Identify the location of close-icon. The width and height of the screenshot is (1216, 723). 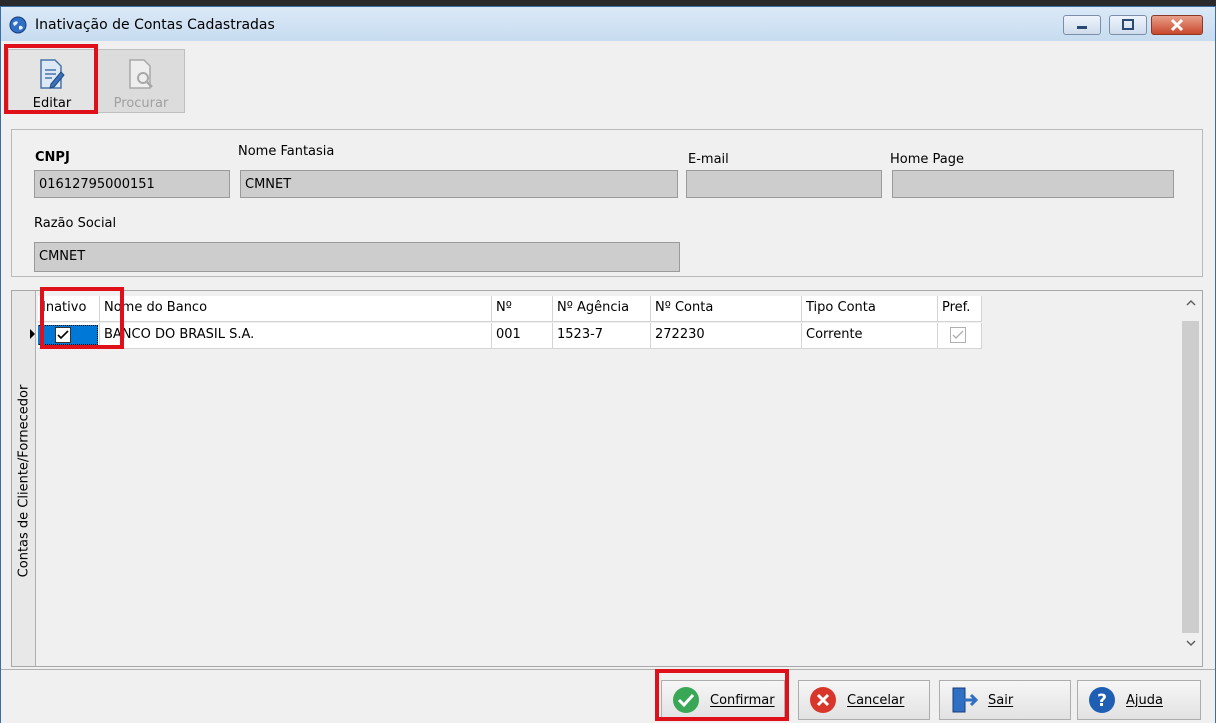
(1177, 25).